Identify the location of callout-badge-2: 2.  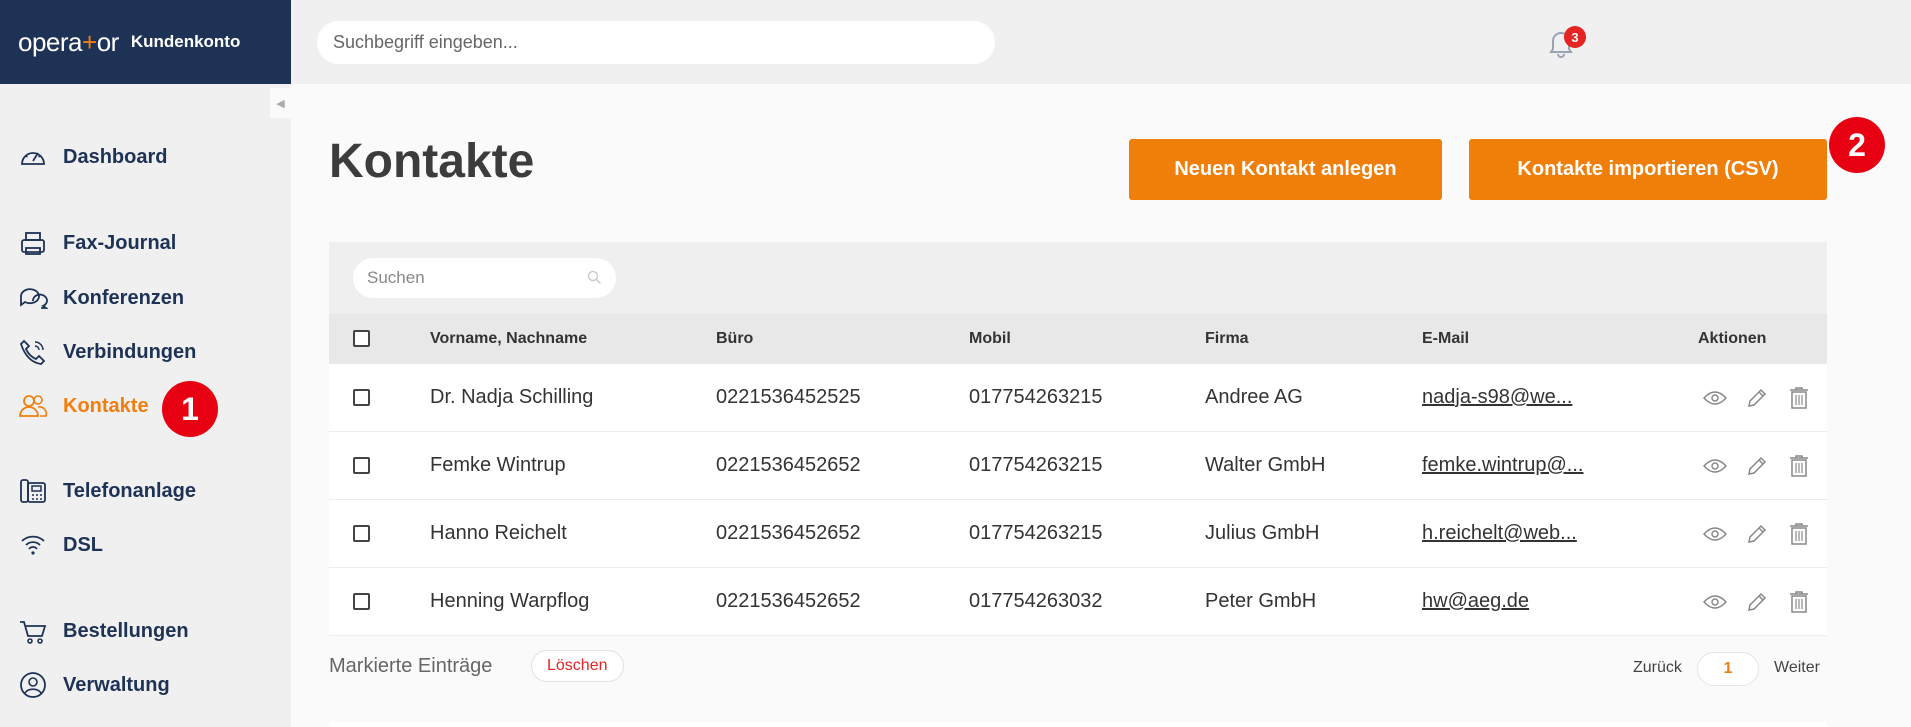
(1857, 145).